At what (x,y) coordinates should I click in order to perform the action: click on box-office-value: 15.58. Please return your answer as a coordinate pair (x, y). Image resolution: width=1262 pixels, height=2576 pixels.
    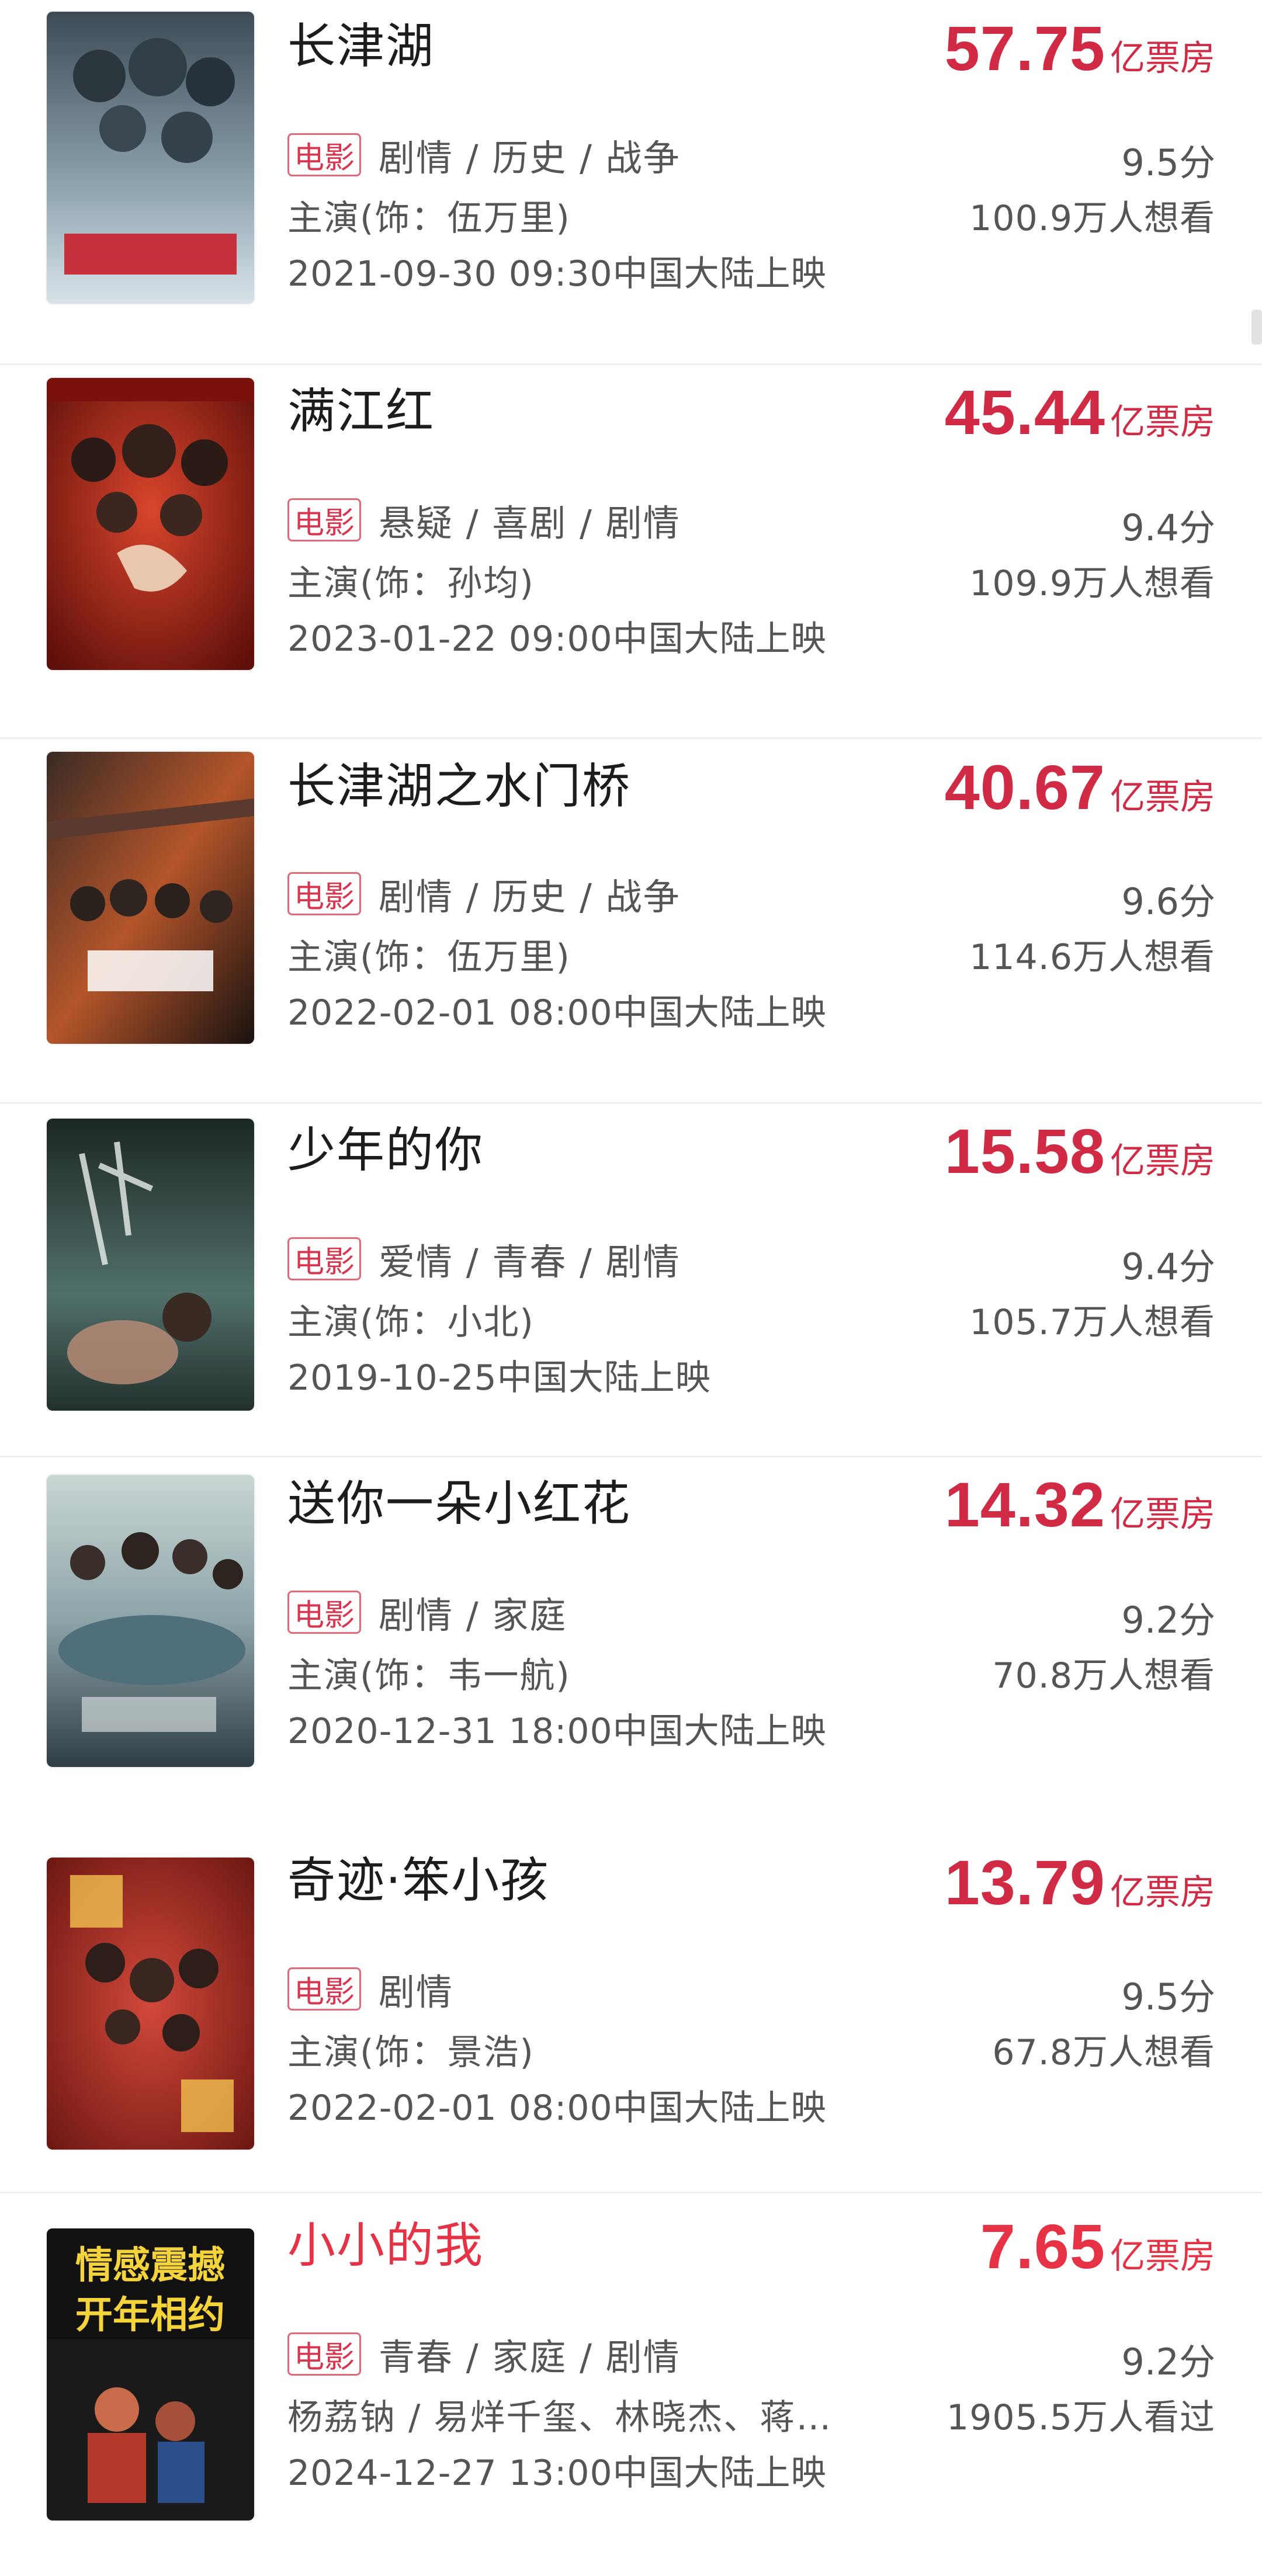
    Looking at the image, I should click on (1024, 1151).